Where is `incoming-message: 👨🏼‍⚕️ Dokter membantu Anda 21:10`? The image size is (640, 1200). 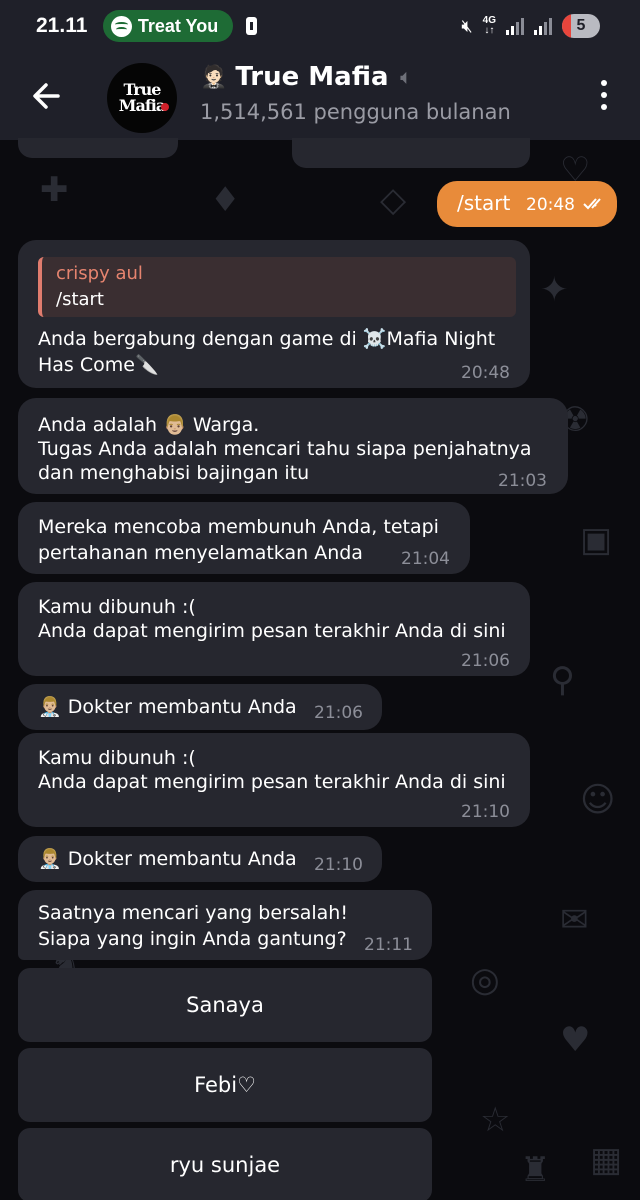 incoming-message: 👨🏼‍⚕️ Dokter membantu Anda 21:10 is located at coordinates (200, 859).